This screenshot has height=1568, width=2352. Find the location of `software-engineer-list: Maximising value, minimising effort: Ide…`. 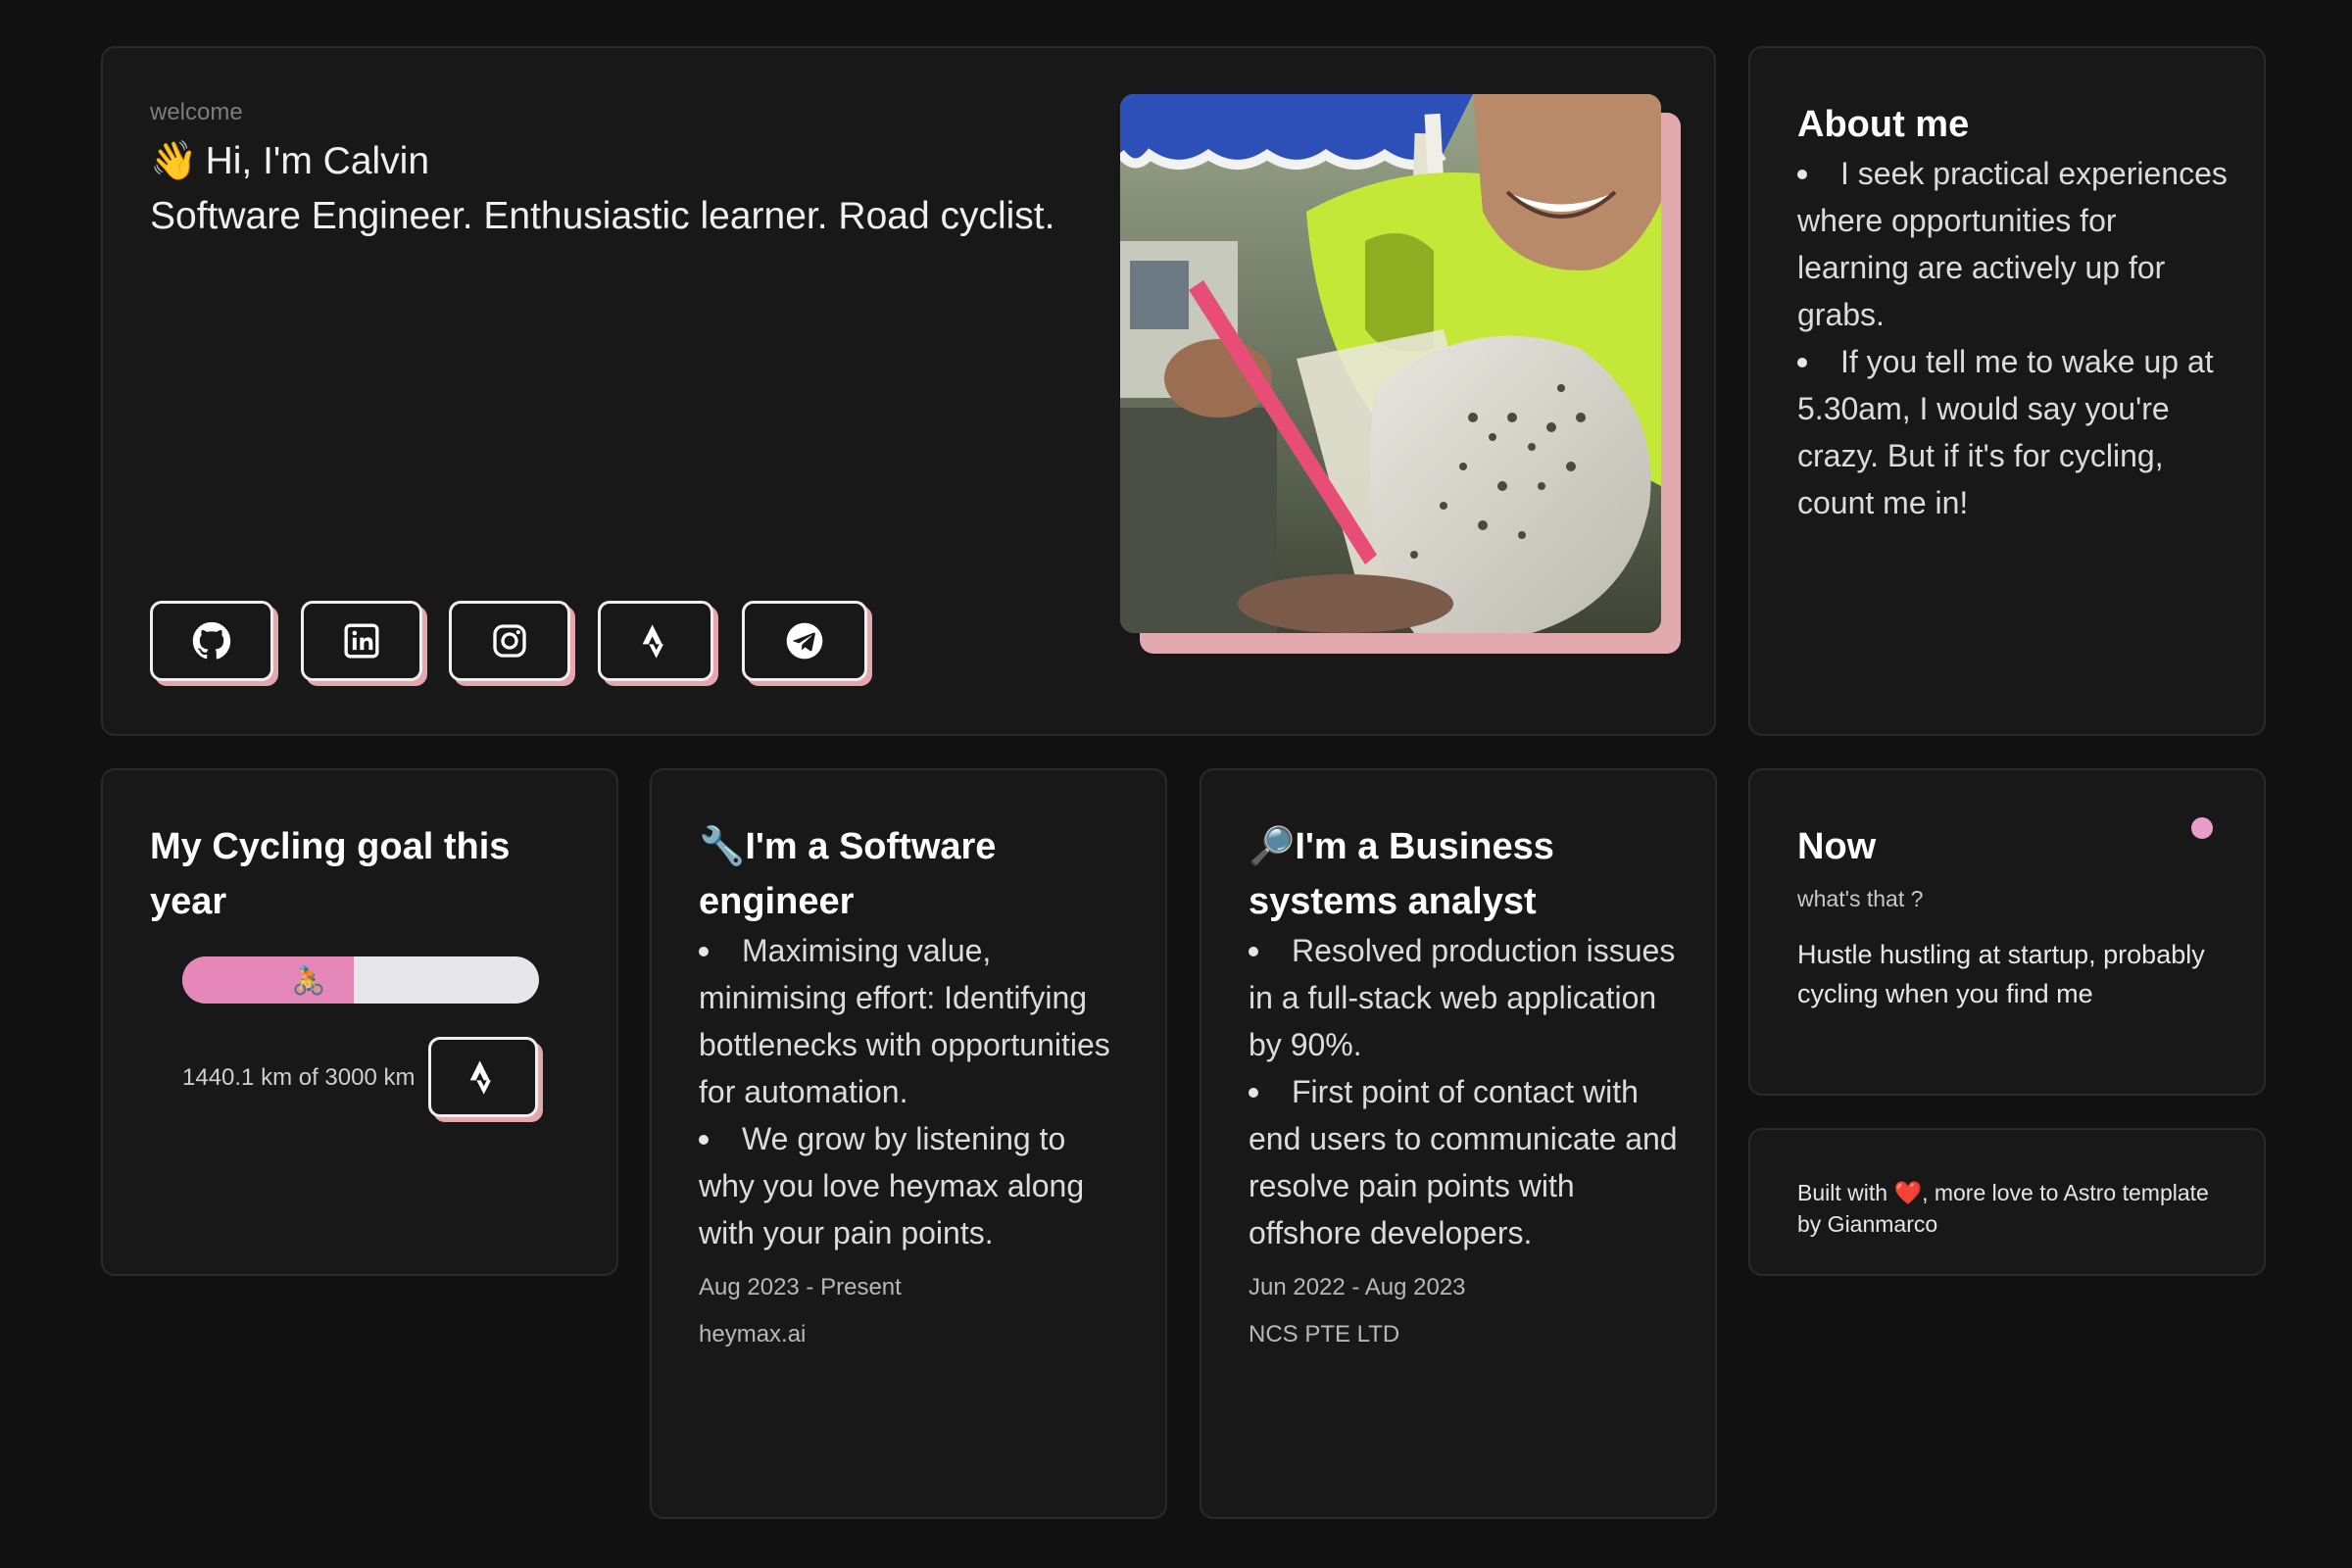

software-engineer-list: Maximising value, minimising effort: Ide… is located at coordinates (915, 1091).